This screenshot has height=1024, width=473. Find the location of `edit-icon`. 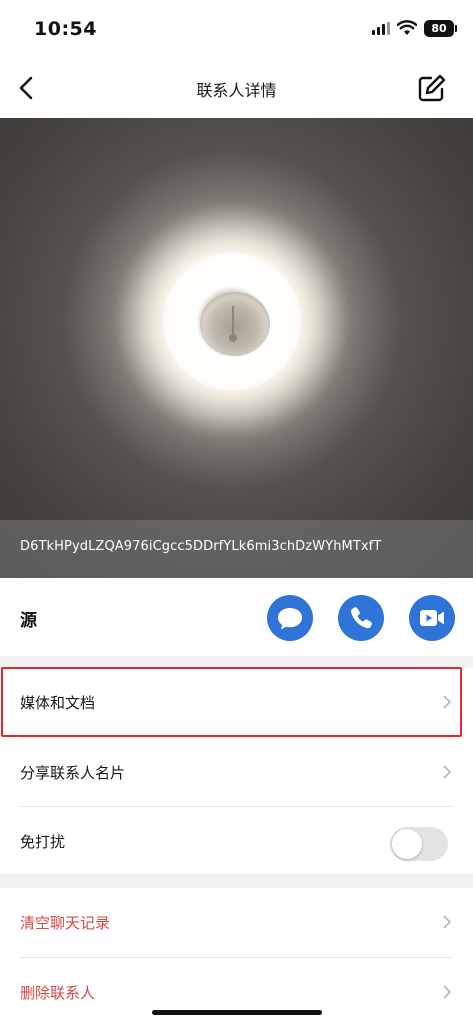

edit-icon is located at coordinates (432, 88).